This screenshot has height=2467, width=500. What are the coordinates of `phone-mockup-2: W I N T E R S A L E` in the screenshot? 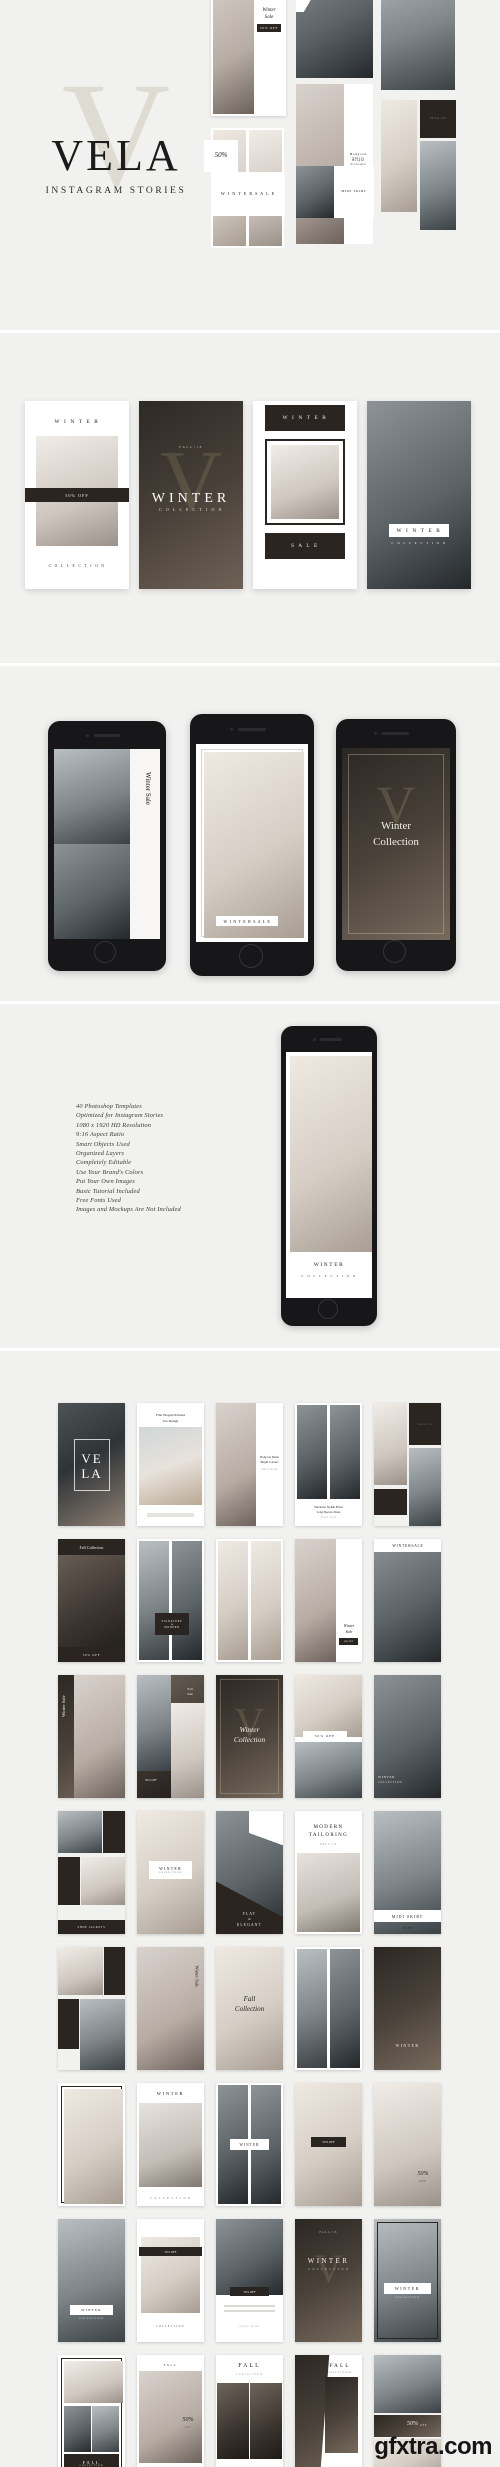 It's located at (252, 845).